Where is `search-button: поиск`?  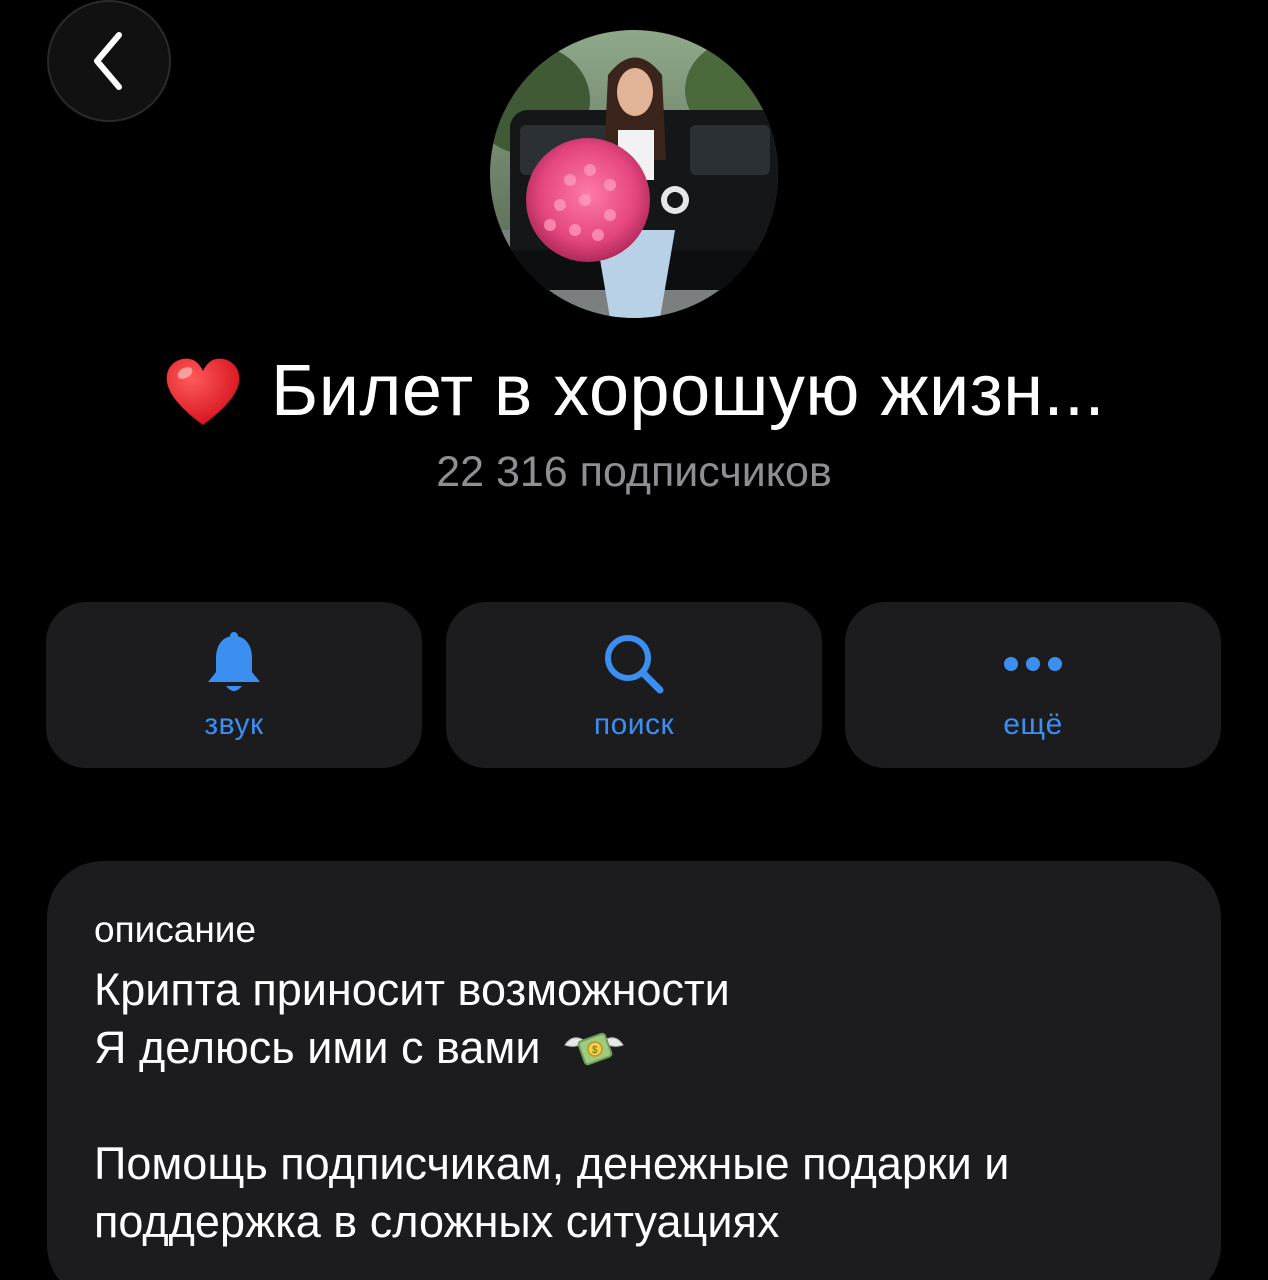 search-button: поиск is located at coordinates (634, 685).